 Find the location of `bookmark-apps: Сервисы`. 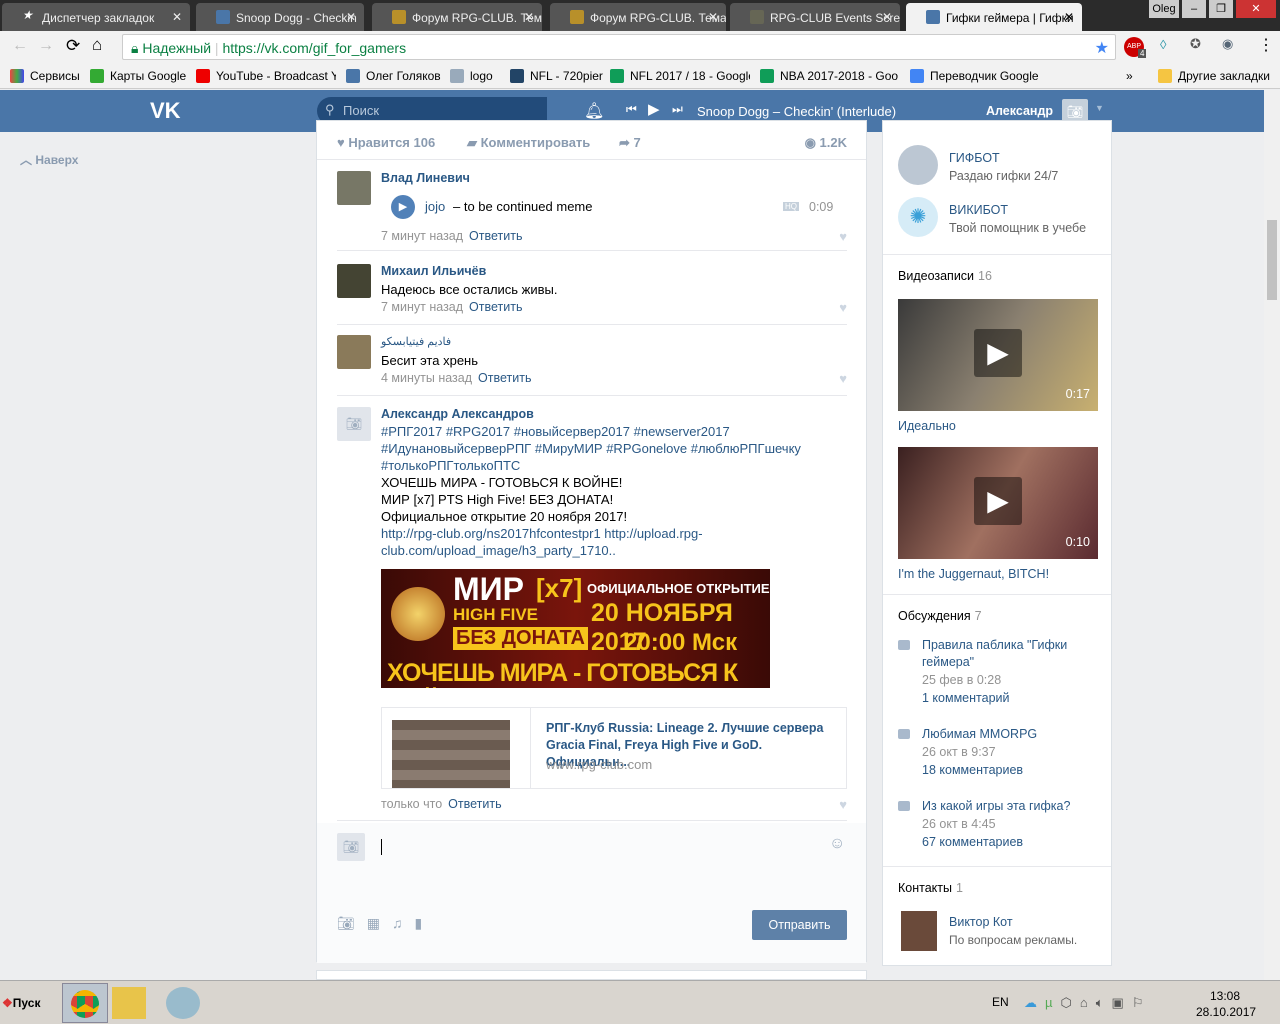

bookmark-apps: Сервисы is located at coordinates (45, 76).